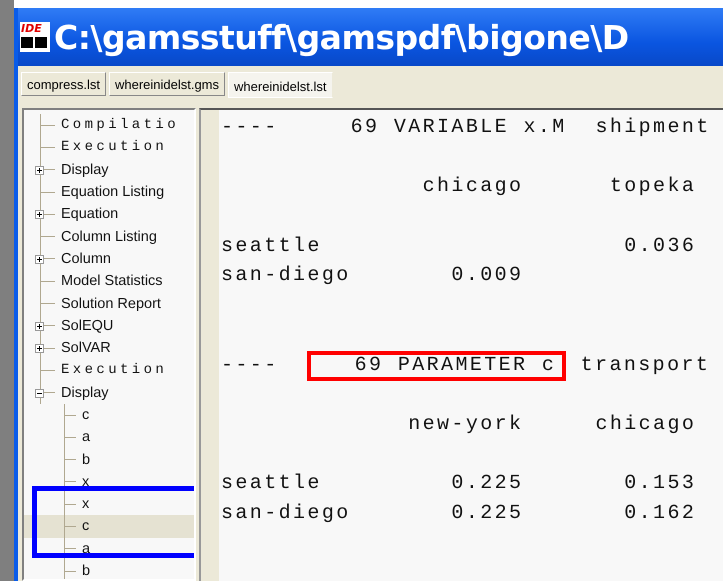  What do you see at coordinates (109, 192) in the screenshot?
I see `tree-item: Equation Listing` at bounding box center [109, 192].